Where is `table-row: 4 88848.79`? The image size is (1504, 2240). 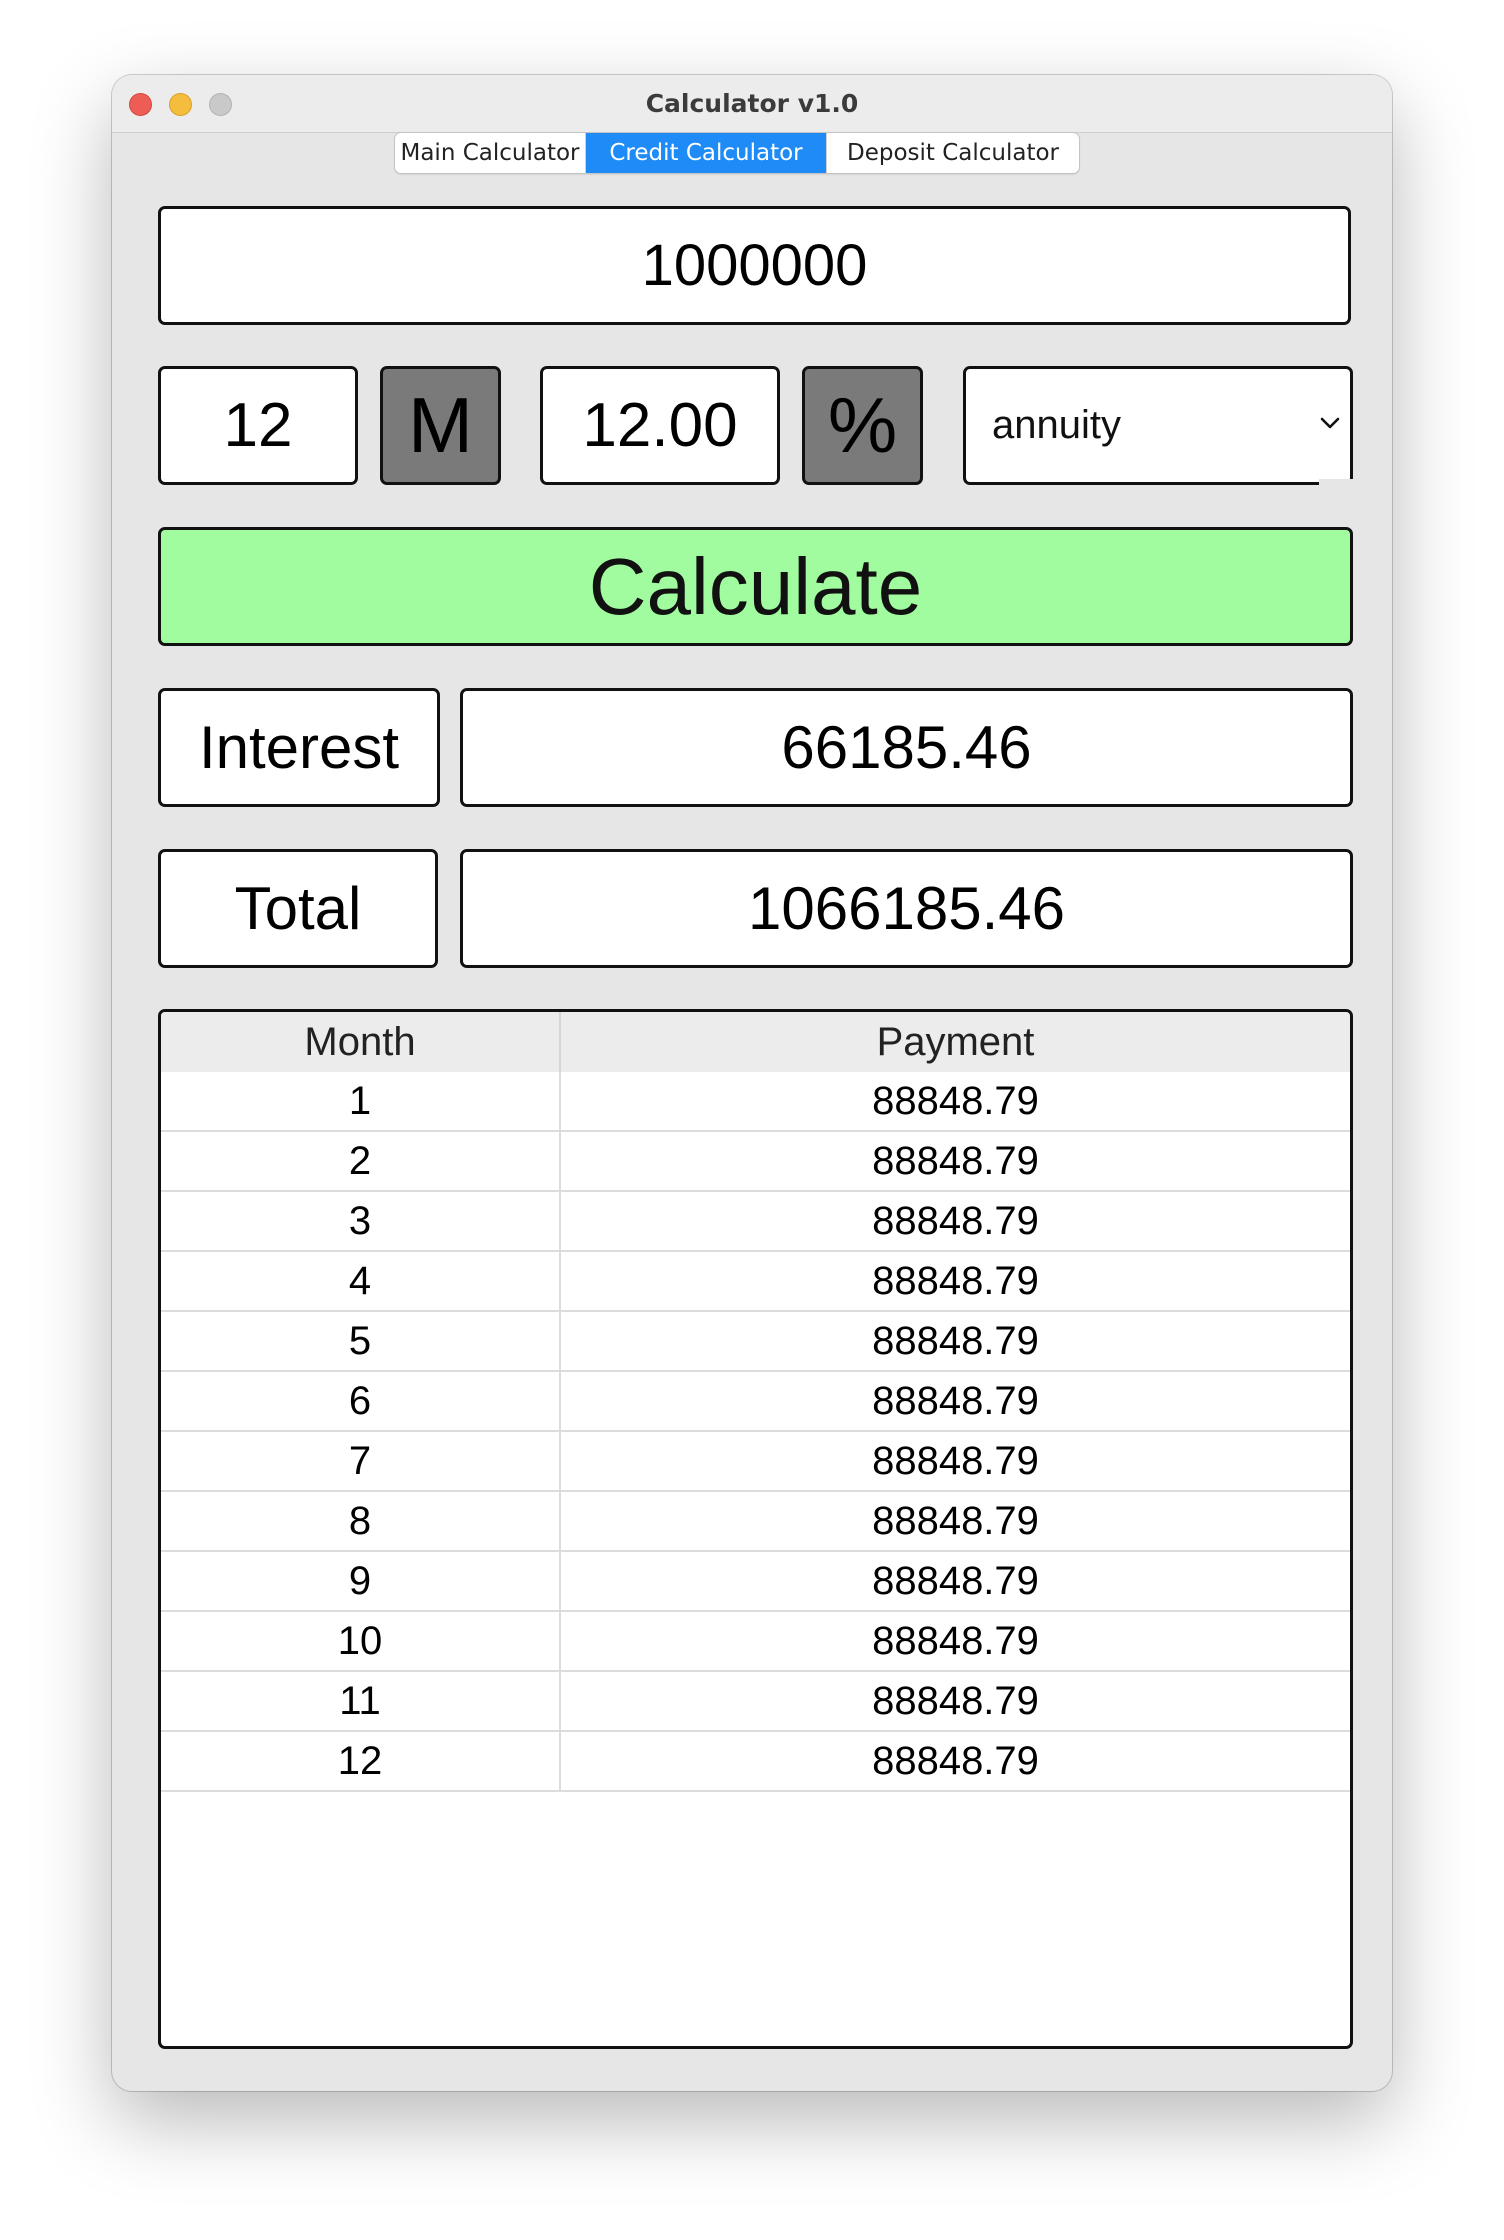
table-row: 4 88848.79 is located at coordinates (755, 1282).